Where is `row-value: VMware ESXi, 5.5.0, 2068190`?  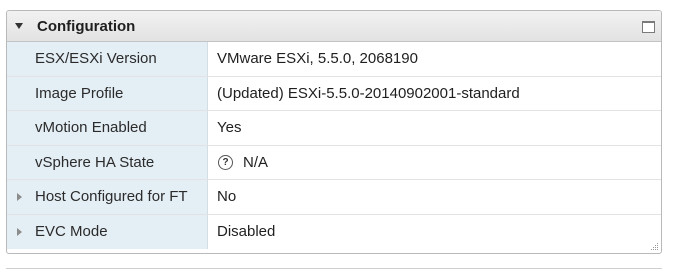 row-value: VMware ESXi, 5.5.0, 2068190 is located at coordinates (317, 59).